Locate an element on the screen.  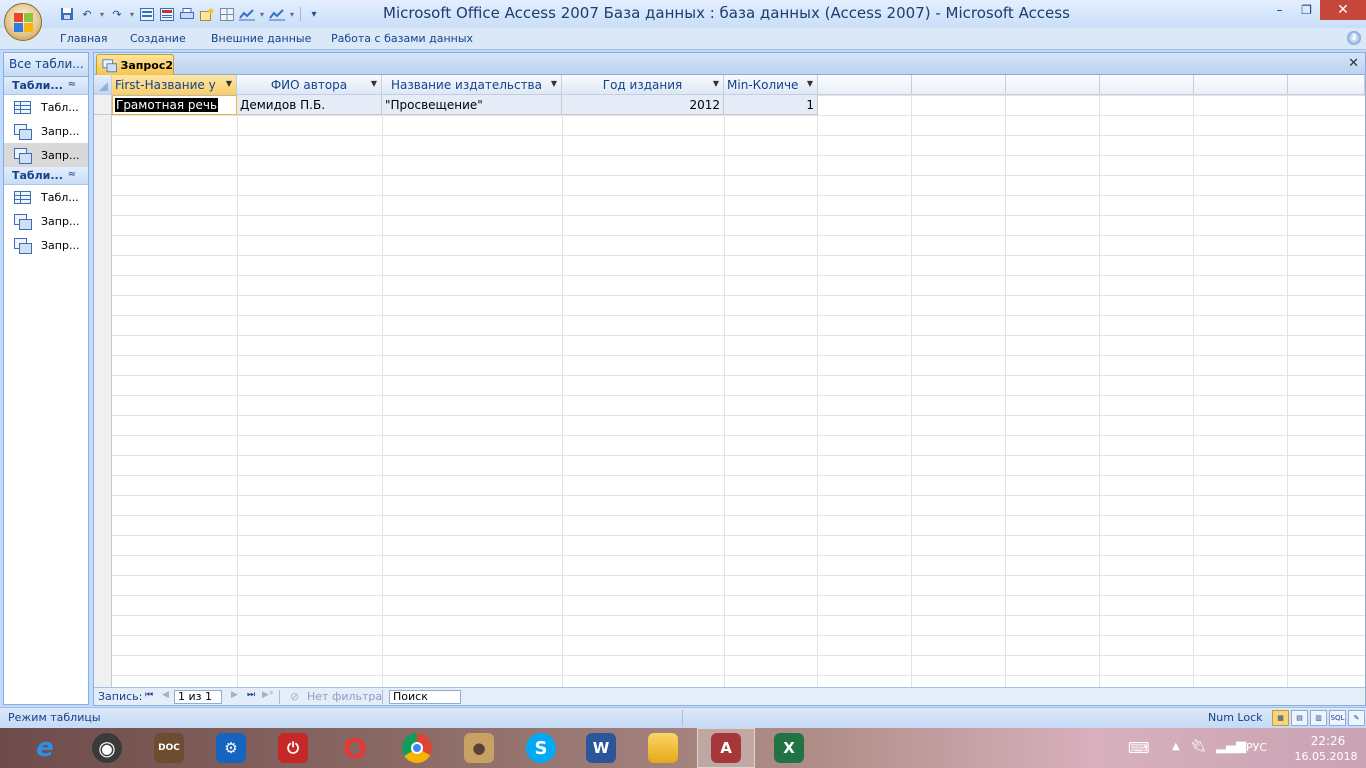
sql-view-button: SQL is located at coordinates (1337, 718).